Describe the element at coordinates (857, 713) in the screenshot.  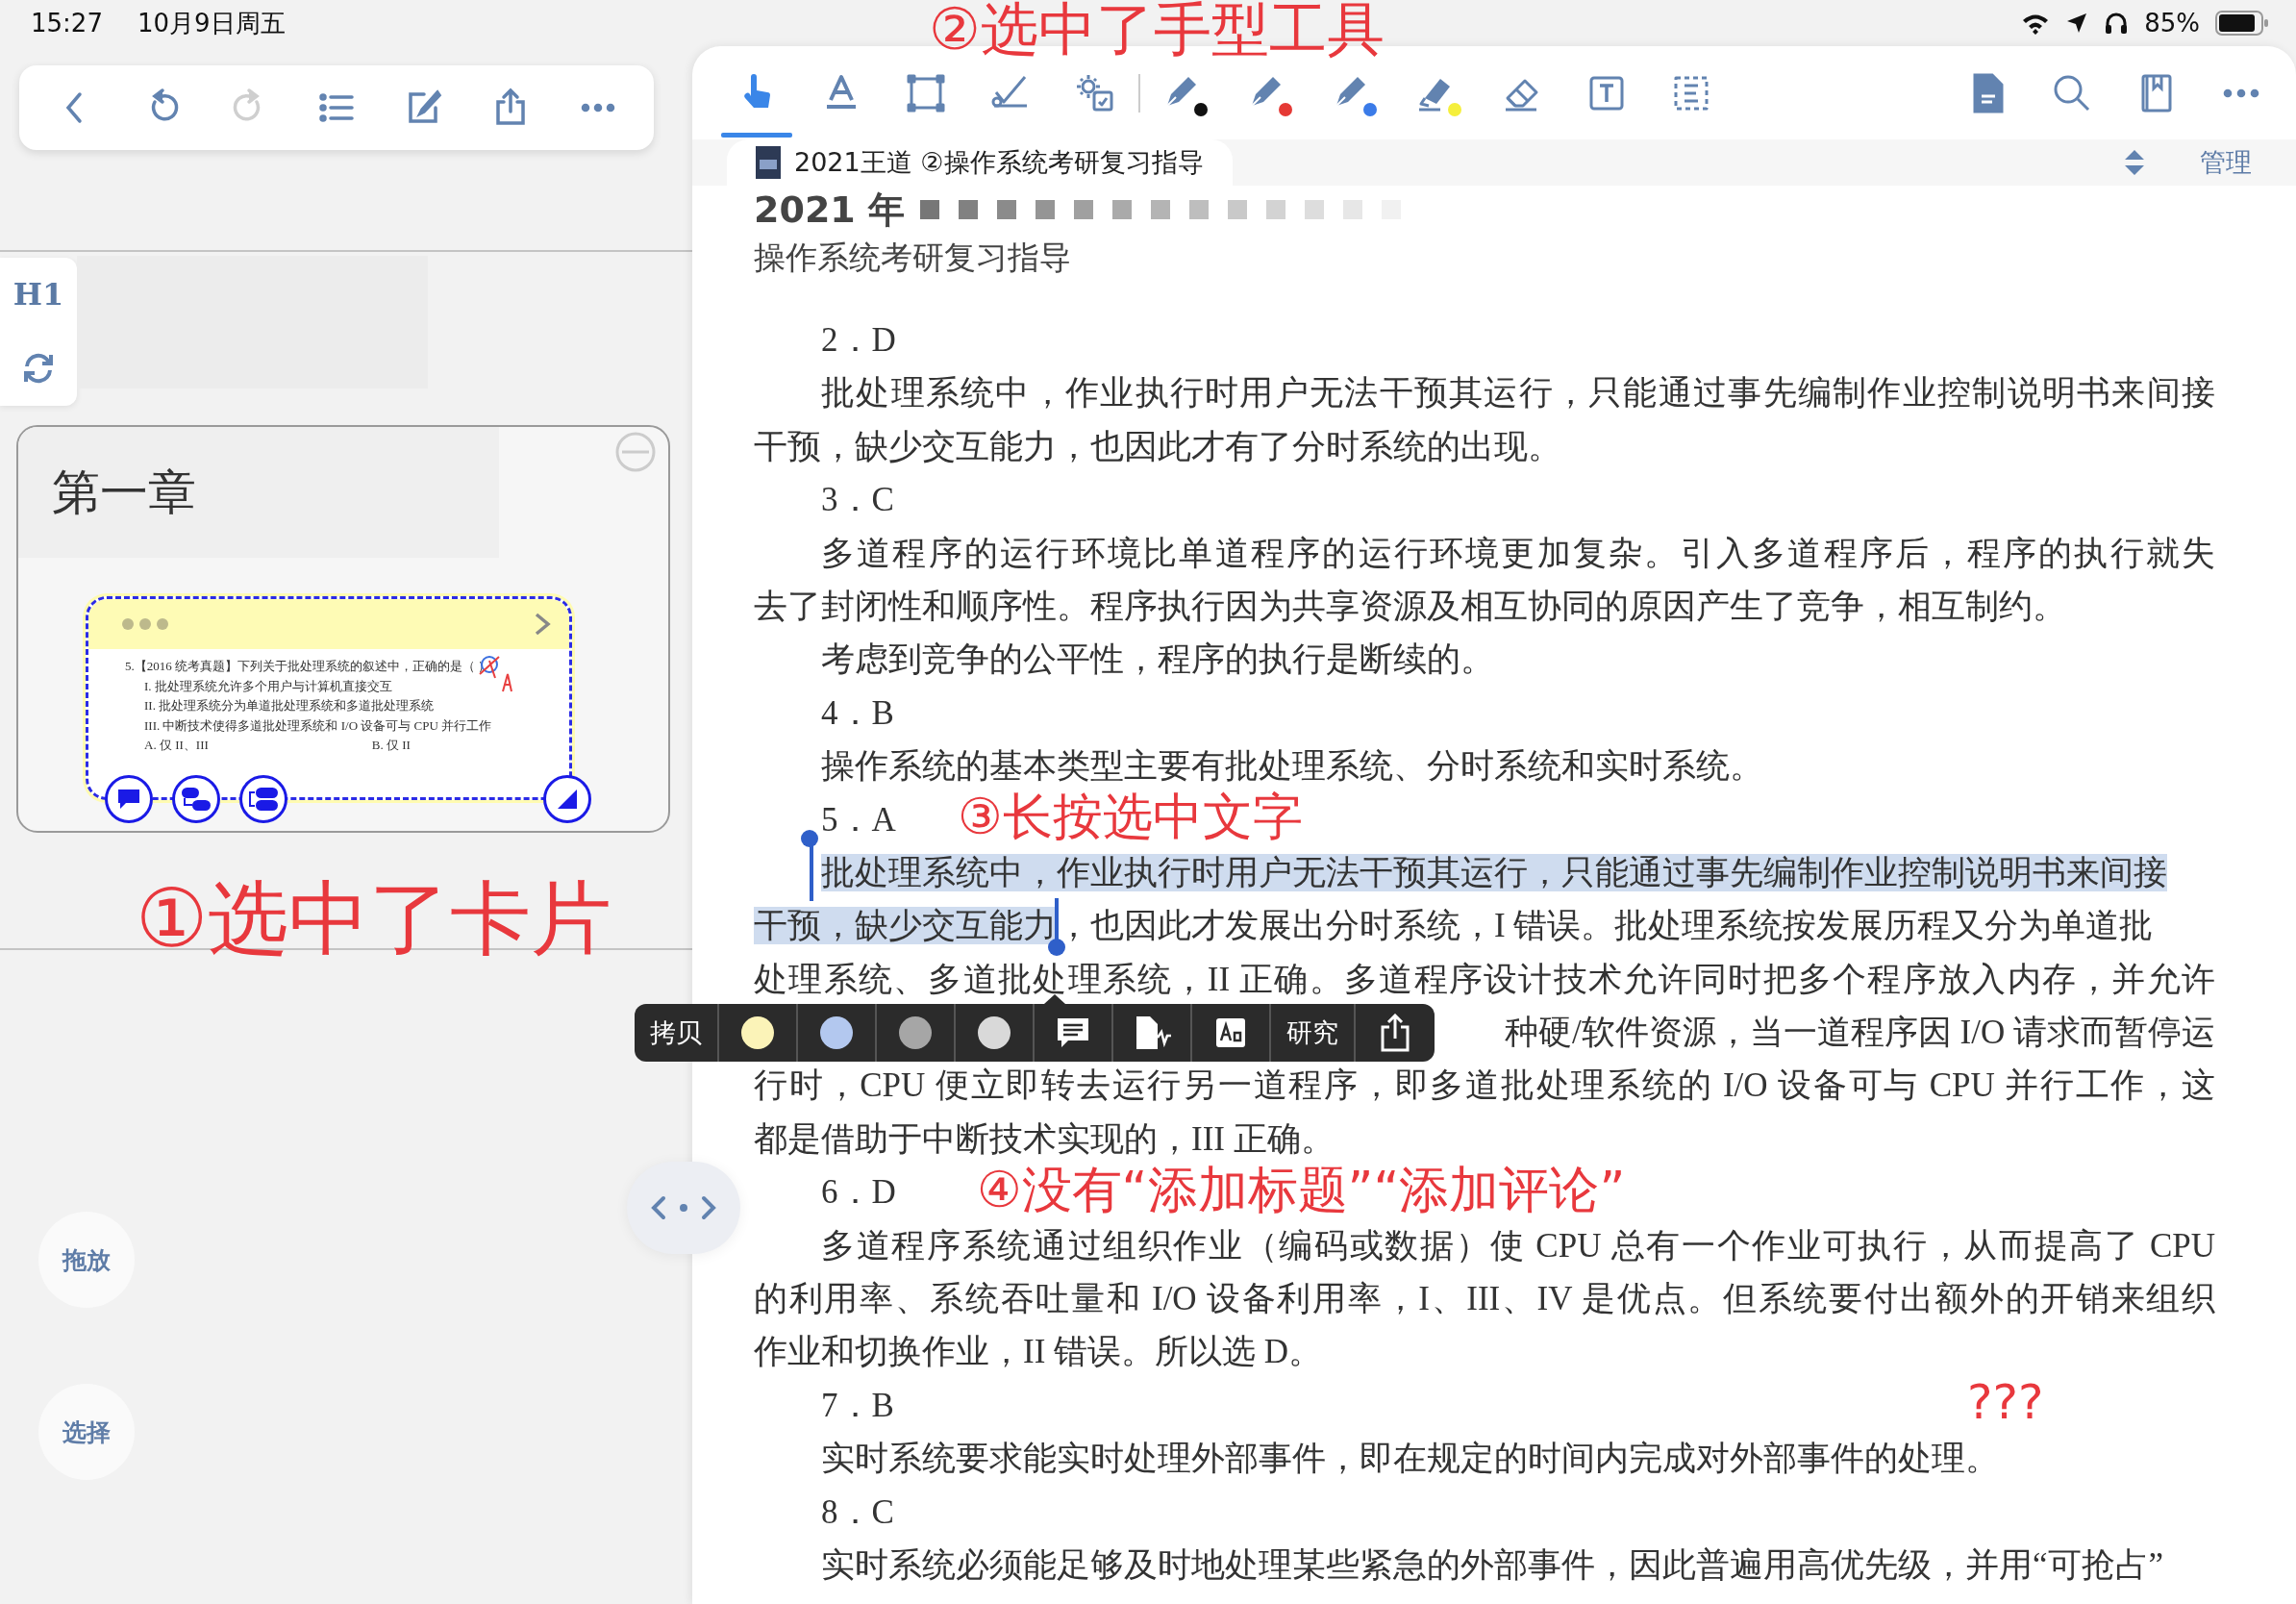
I see `answer-number: 4．B` at that location.